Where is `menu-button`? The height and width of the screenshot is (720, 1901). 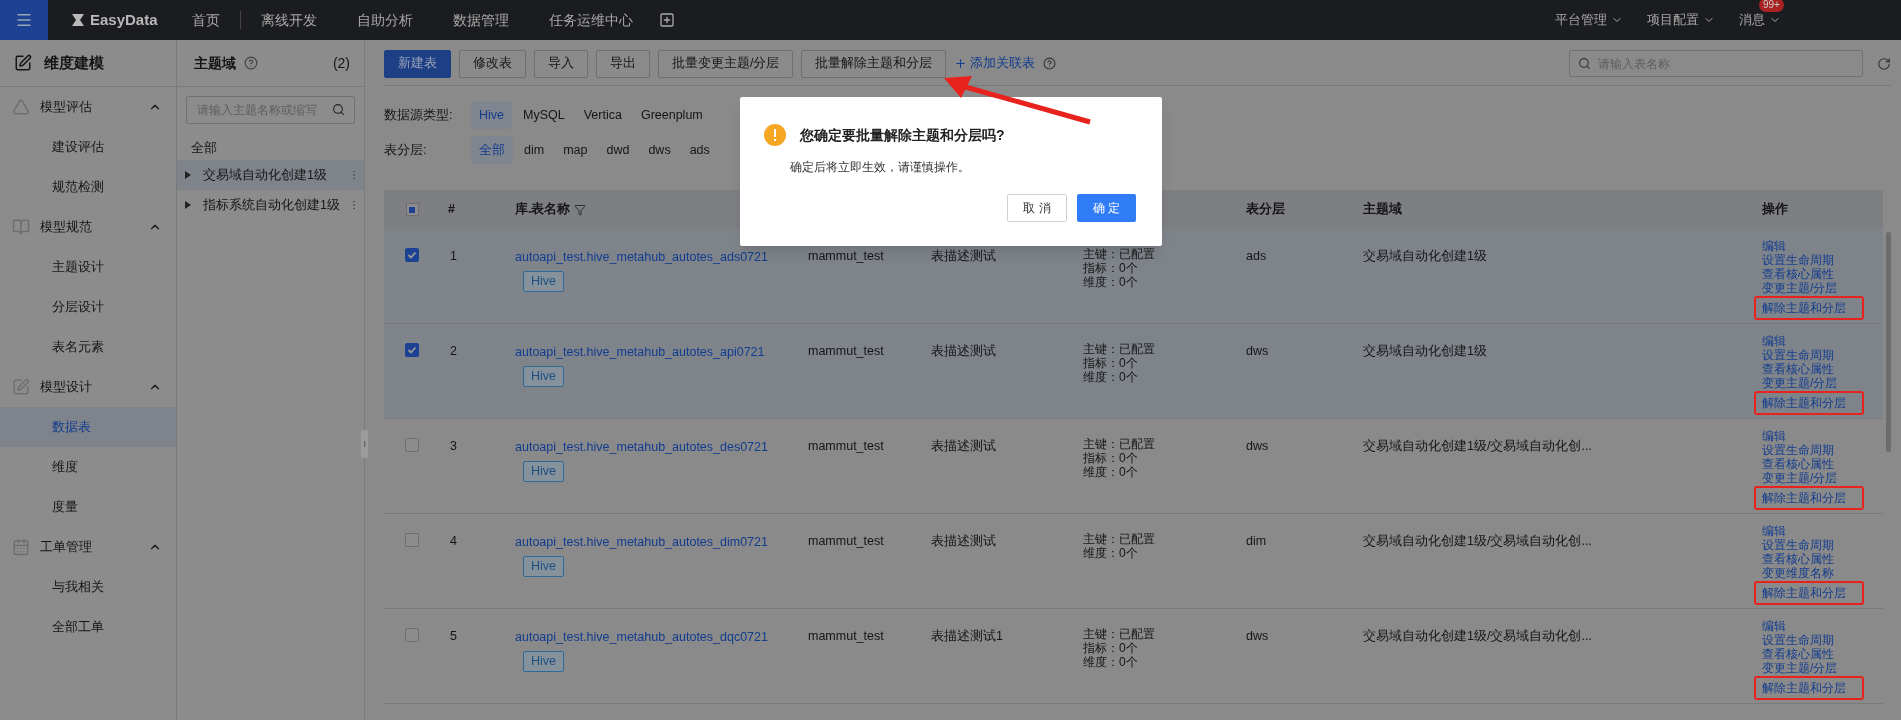 menu-button is located at coordinates (24, 20).